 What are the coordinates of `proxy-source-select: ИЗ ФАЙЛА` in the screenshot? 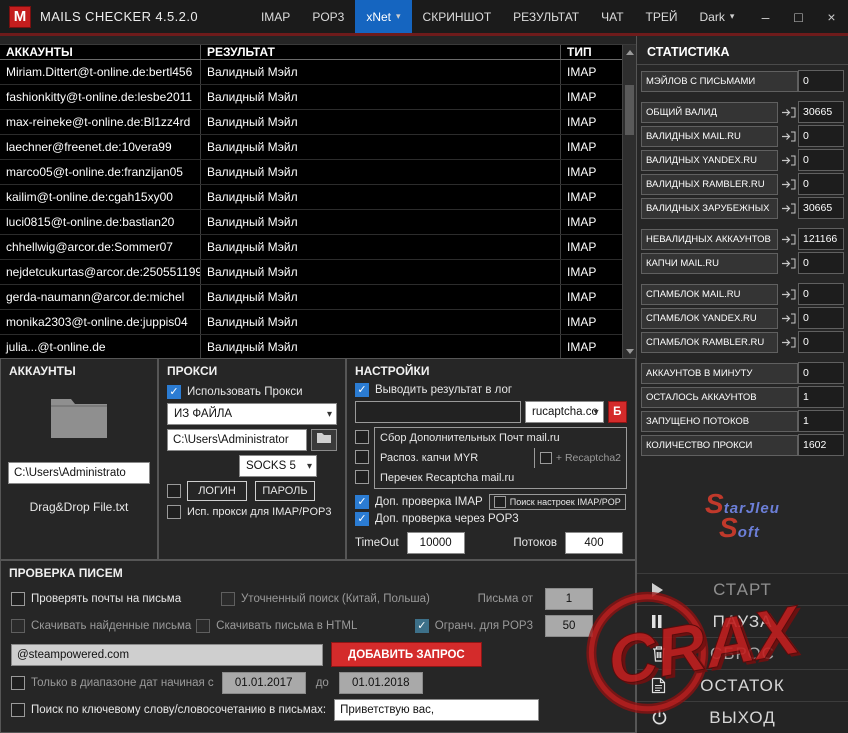 It's located at (252, 414).